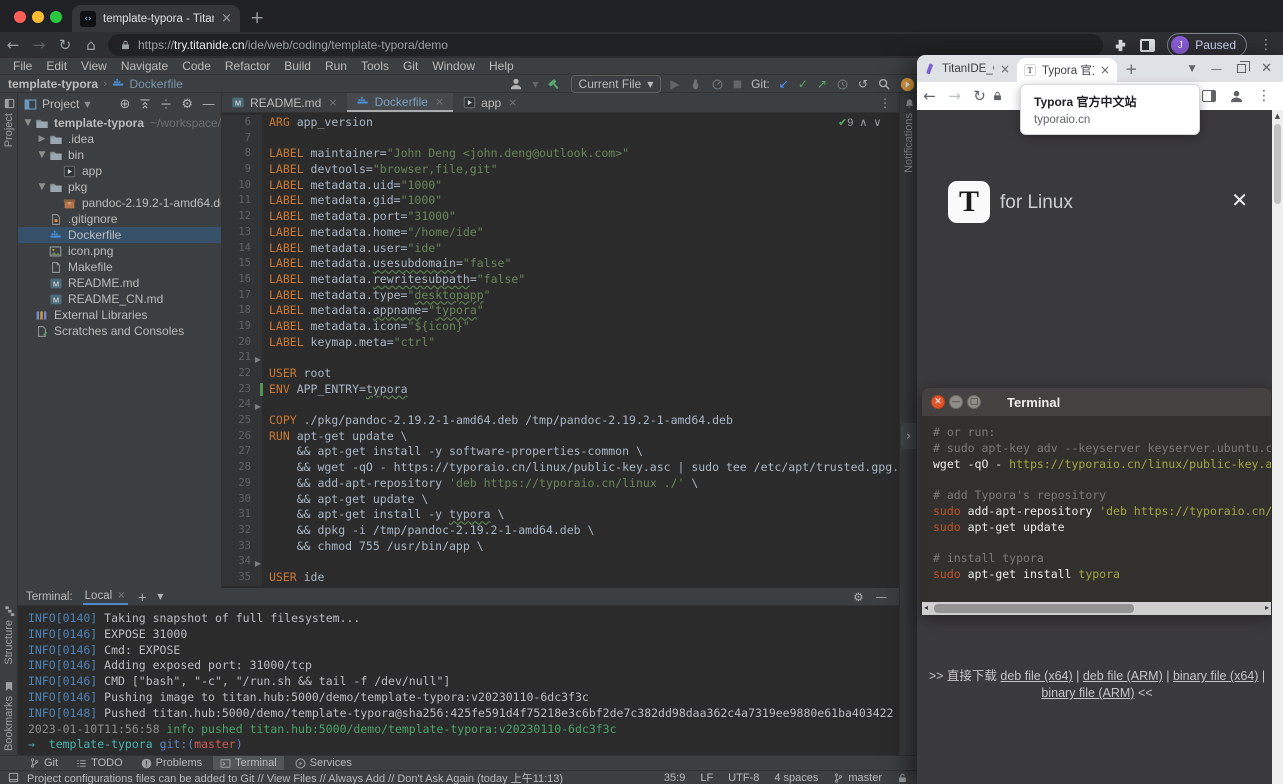  Describe the element at coordinates (489, 102) in the screenshot. I see `editor-tab-app: app ×` at that location.